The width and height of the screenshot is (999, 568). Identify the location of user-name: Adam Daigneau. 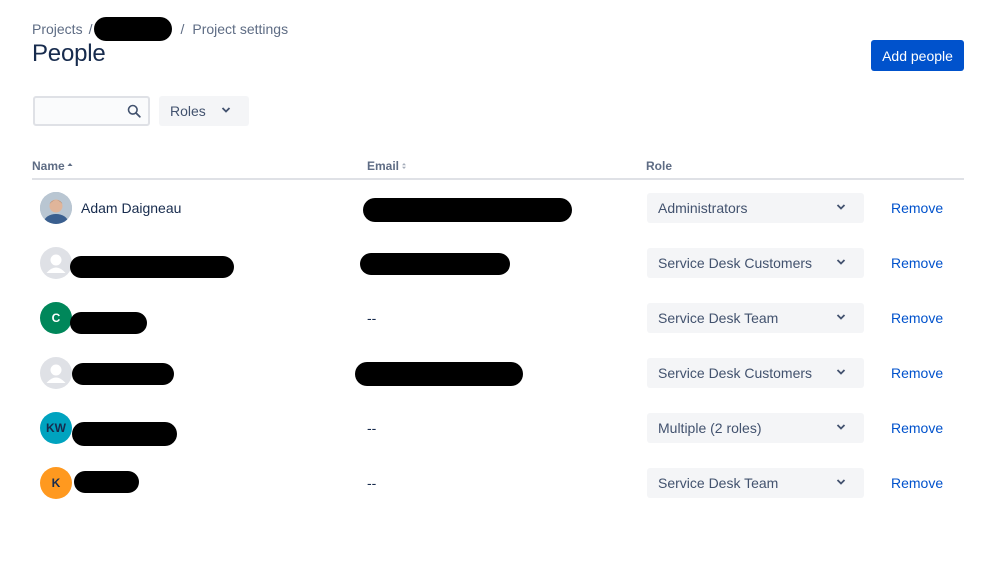
(131, 208).